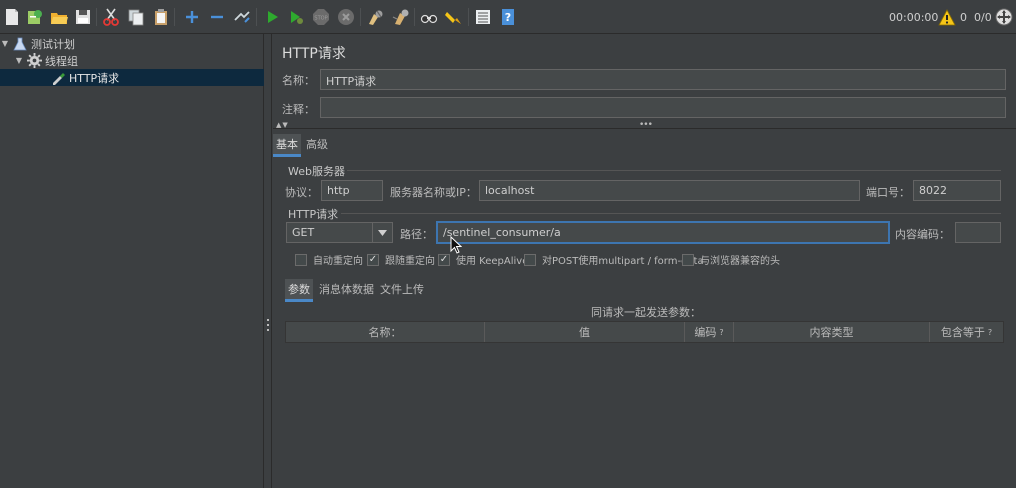 The image size is (1016, 488). Describe the element at coordinates (339, 232) in the screenshot. I see `method-select: GET` at that location.